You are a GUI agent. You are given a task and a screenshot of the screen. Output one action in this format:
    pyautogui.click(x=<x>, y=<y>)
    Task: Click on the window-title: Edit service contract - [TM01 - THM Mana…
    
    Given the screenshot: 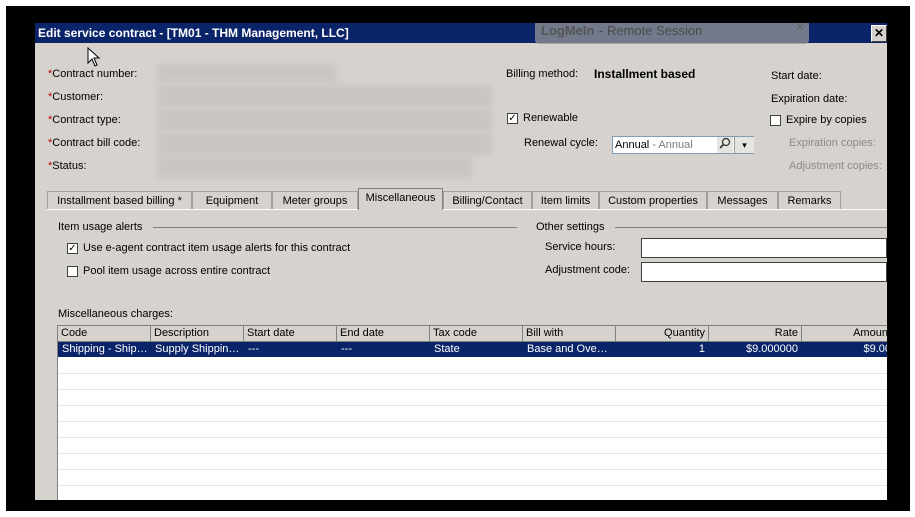 What is the action you would take?
    pyautogui.click(x=193, y=33)
    